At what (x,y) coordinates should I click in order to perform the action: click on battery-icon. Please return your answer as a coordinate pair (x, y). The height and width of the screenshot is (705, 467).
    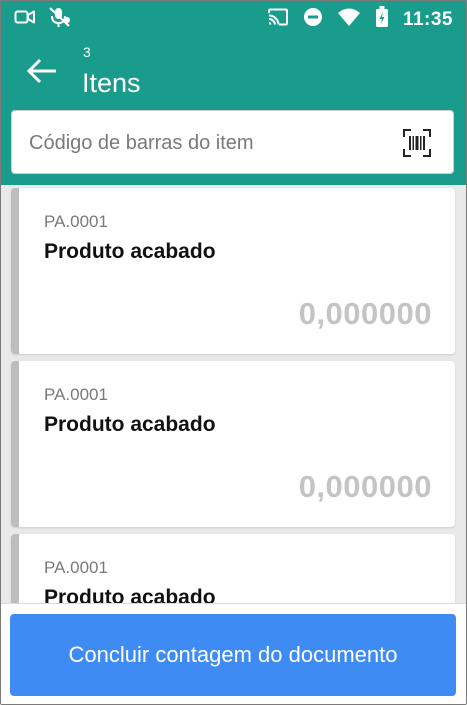
    Looking at the image, I should click on (382, 19).